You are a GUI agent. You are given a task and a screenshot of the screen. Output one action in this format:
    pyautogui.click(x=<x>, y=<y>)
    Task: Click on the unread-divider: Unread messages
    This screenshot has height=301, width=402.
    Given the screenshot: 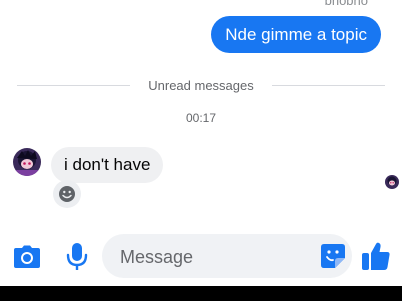 What is the action you would take?
    pyautogui.click(x=201, y=85)
    